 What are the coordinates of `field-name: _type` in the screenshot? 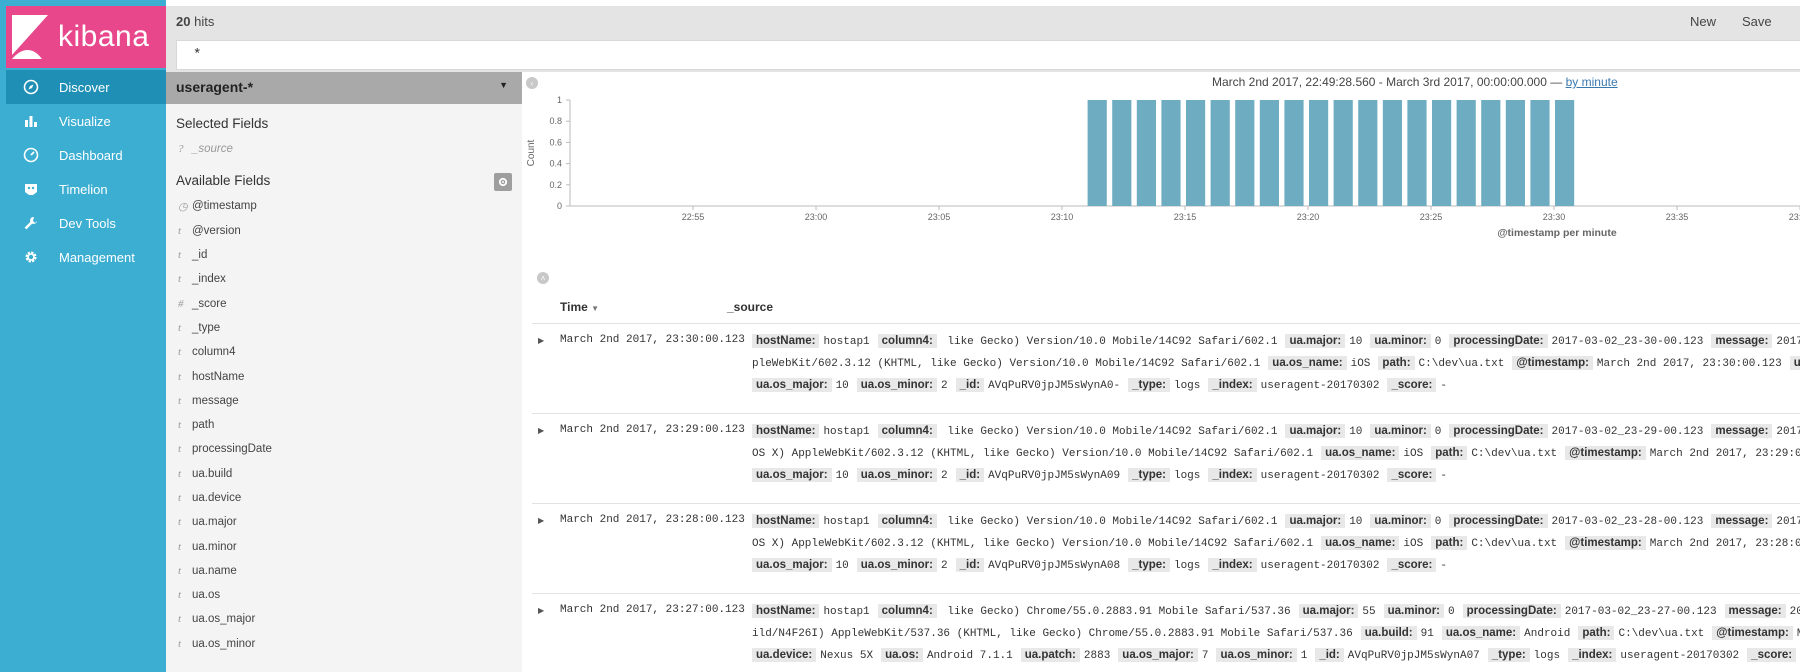 It's located at (206, 327).